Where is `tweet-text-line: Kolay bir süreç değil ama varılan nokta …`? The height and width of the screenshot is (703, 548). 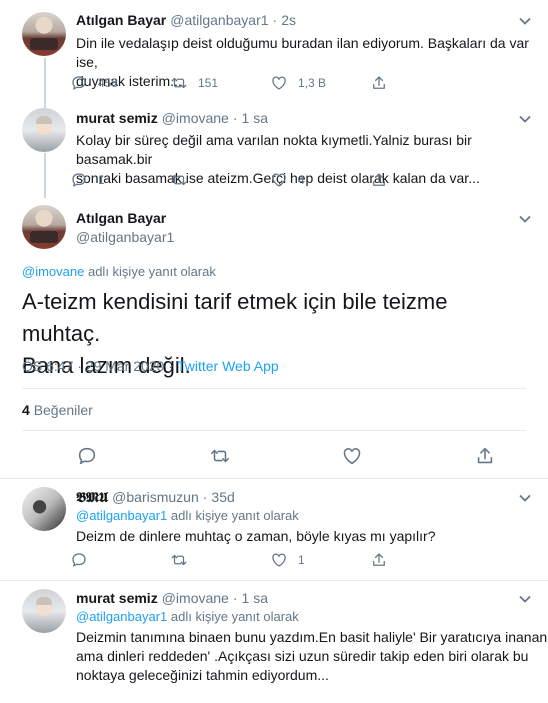
tweet-text-line: Kolay bir süreç değil ama varılan nokta … is located at coordinates (274, 149).